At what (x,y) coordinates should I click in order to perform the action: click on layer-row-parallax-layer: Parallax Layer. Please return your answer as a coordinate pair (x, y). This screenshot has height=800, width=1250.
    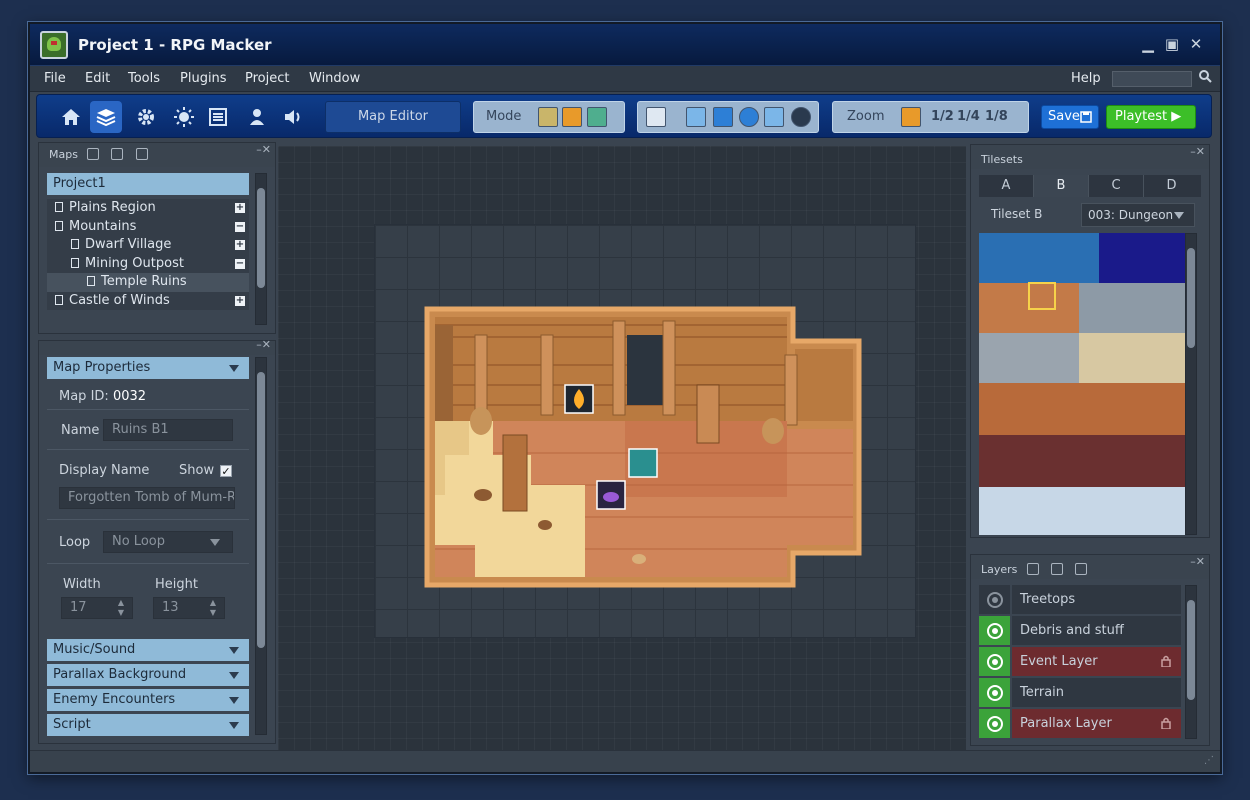
    Looking at the image, I should click on (1080, 723).